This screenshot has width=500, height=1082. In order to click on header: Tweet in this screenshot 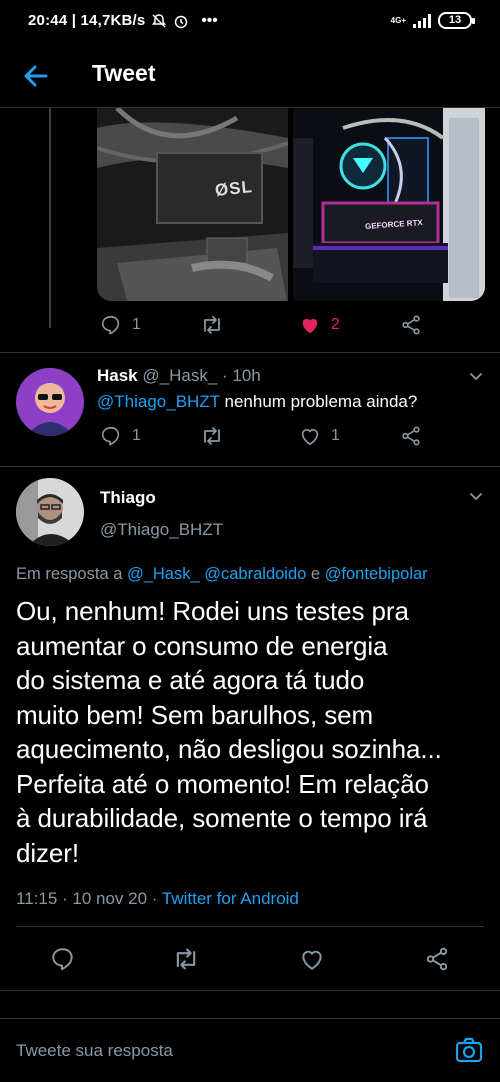, I will do `click(250, 76)`.